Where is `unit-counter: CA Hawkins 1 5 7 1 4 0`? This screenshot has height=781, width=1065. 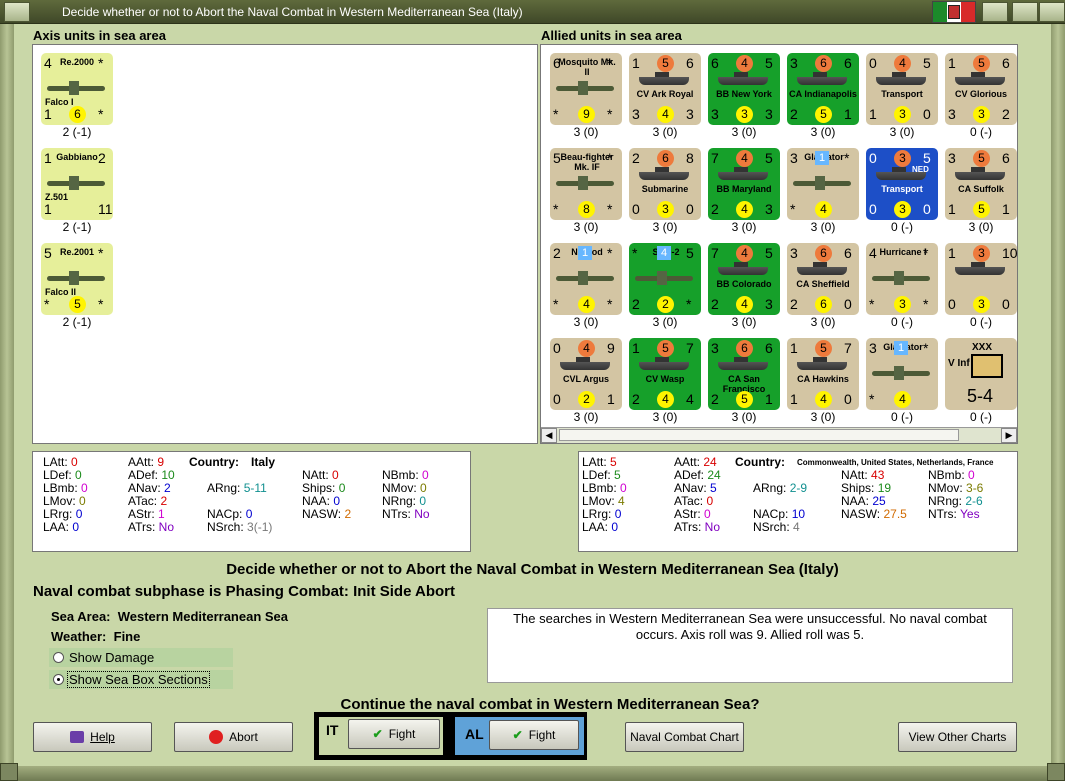
unit-counter: CA Hawkins 1 5 7 1 4 0 is located at coordinates (823, 374).